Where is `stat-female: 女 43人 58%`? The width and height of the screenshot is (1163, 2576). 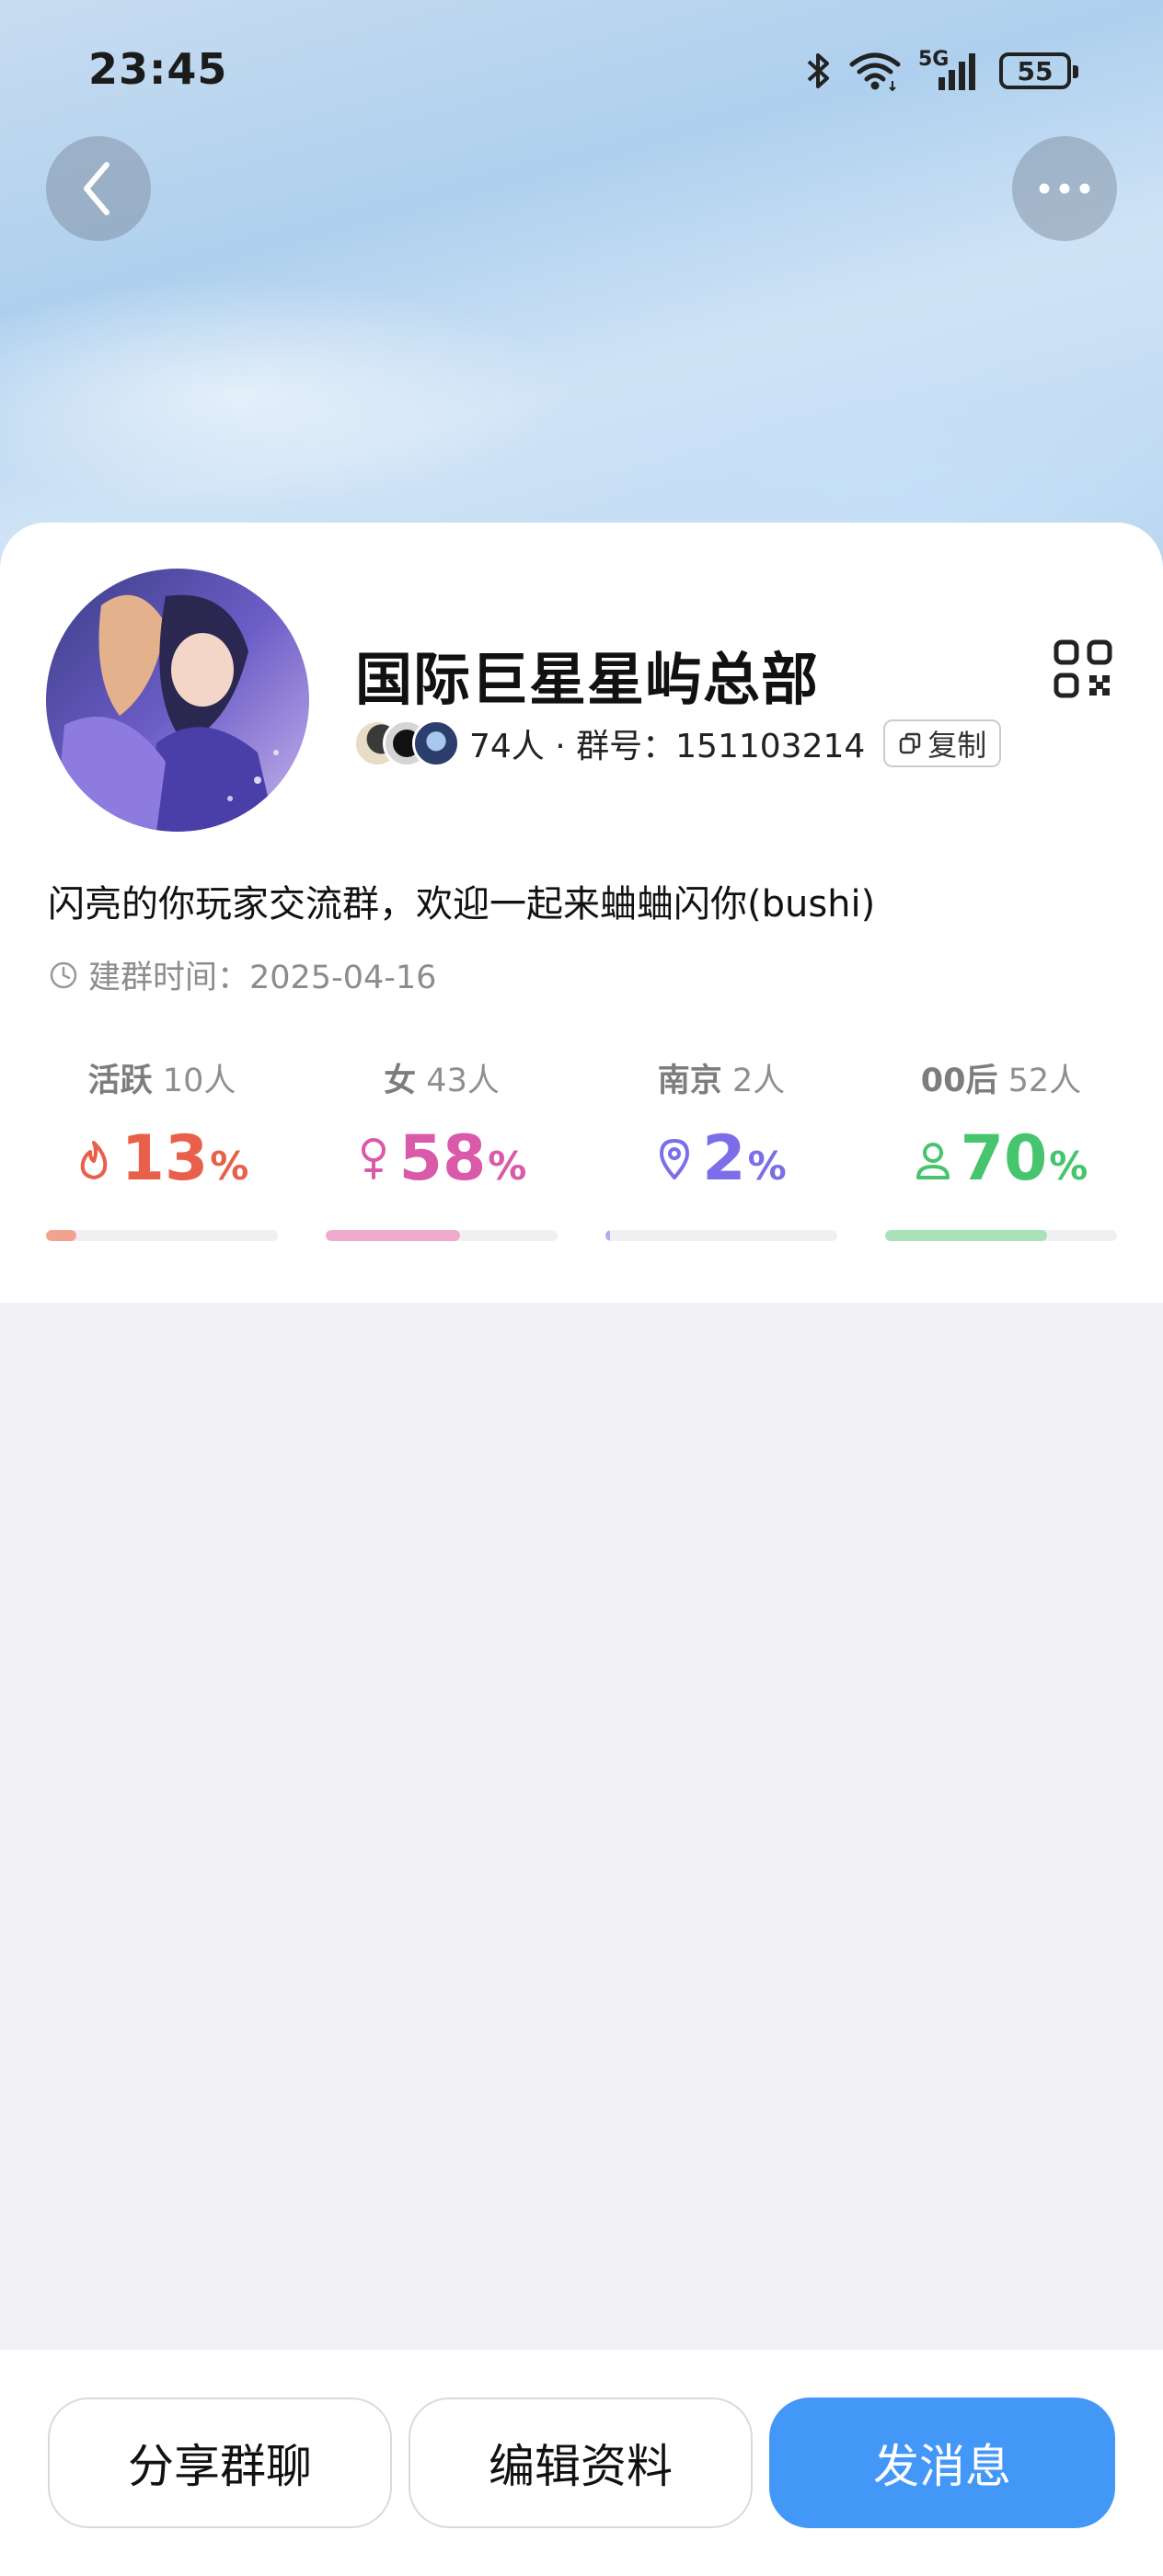 stat-female: 女 43人 58% is located at coordinates (442, 1147).